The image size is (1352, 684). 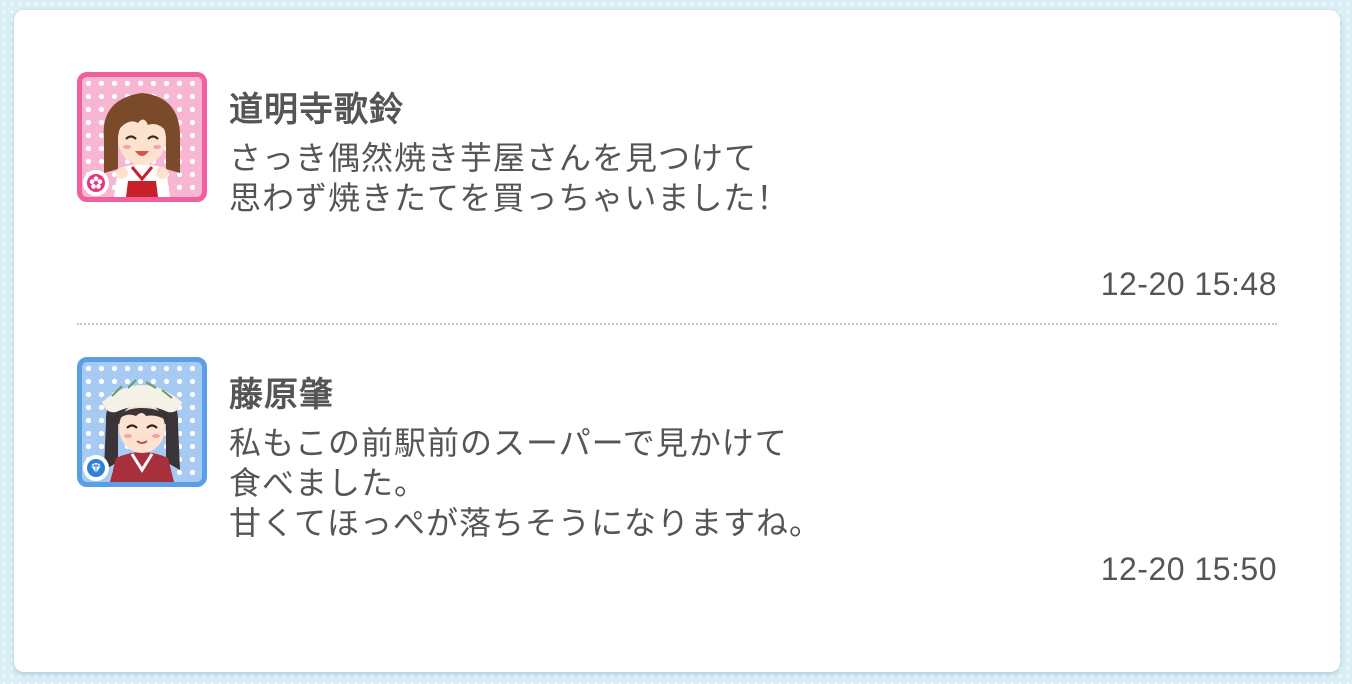 I want to click on timestamp: 12-20 15:48, so click(x=1188, y=284).